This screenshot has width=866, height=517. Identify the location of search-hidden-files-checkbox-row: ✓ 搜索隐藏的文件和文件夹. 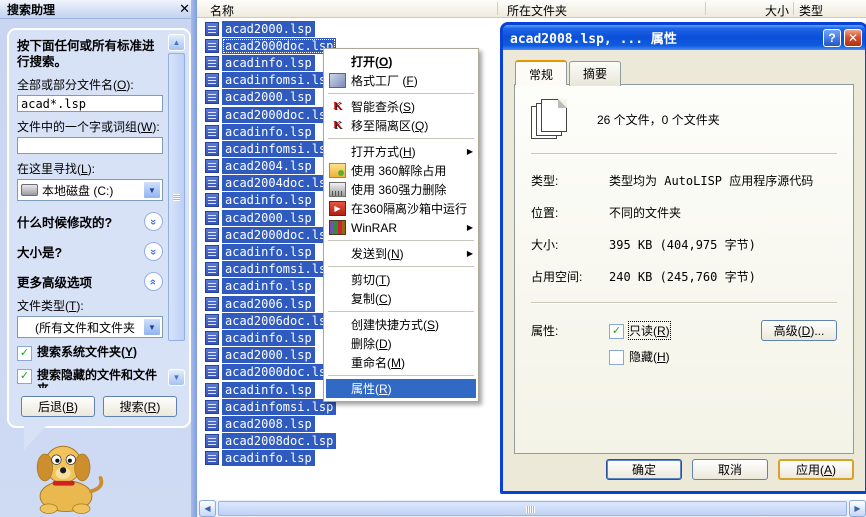
(90, 378).